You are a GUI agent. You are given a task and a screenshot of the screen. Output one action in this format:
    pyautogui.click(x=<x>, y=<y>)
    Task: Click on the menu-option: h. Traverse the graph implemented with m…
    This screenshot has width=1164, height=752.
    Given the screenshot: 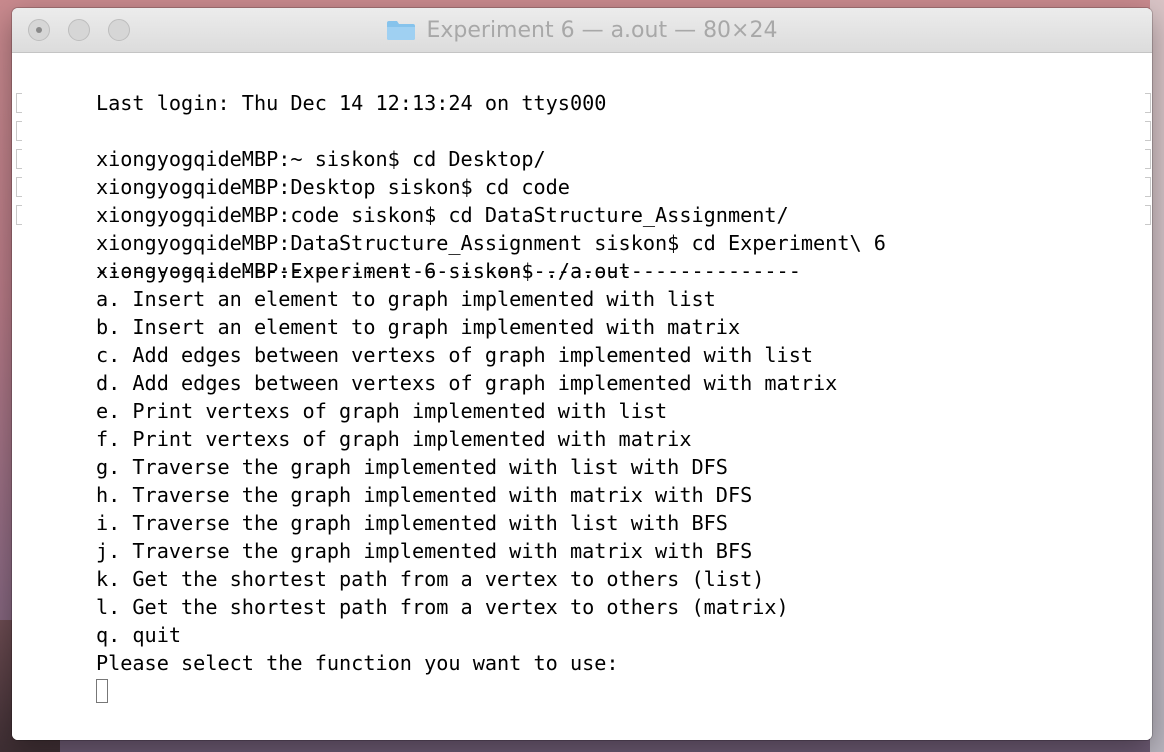 What is the action you would take?
    pyautogui.click(x=587, y=480)
    